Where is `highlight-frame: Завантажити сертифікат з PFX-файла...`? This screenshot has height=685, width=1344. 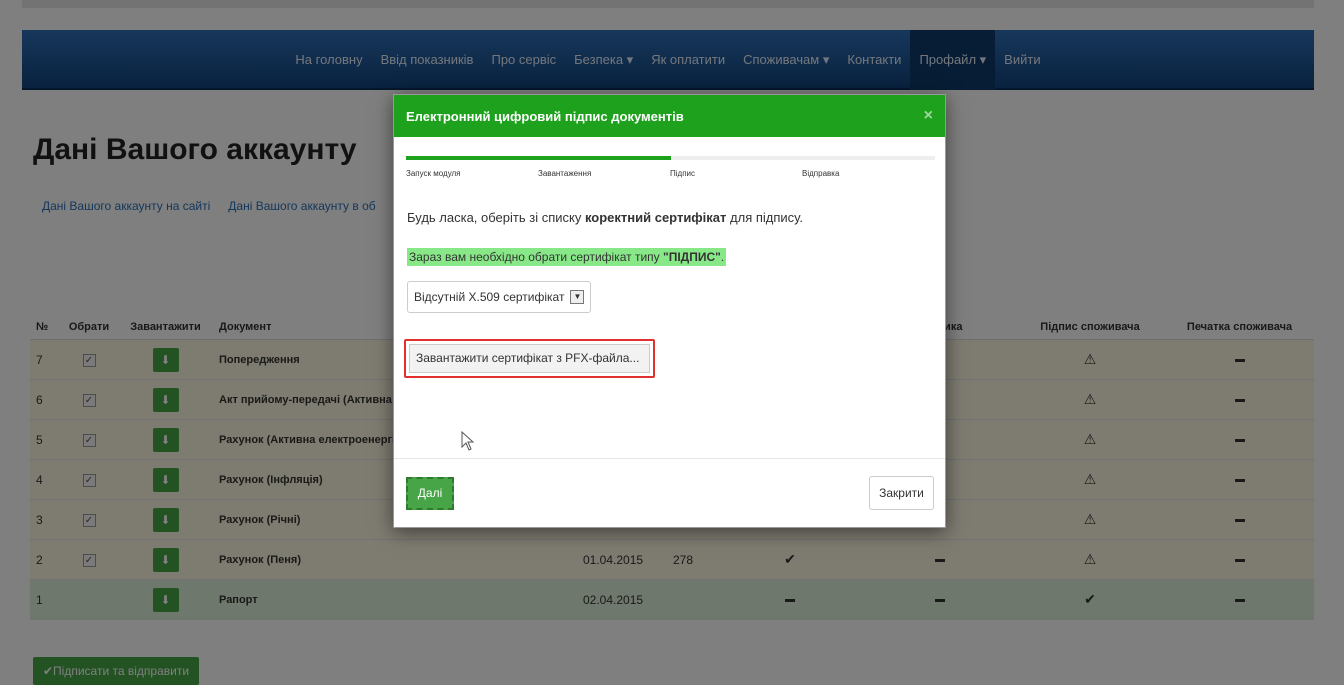 highlight-frame: Завантажити сертифікат з PFX-файла... is located at coordinates (529, 358).